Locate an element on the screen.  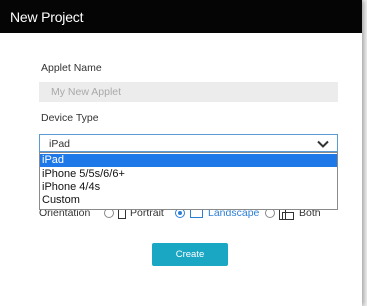
chevron-down-icon is located at coordinates (323, 144).